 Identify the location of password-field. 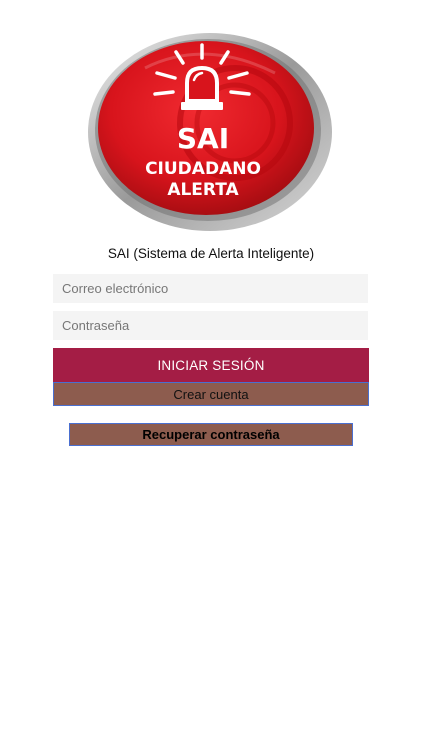
(210, 325).